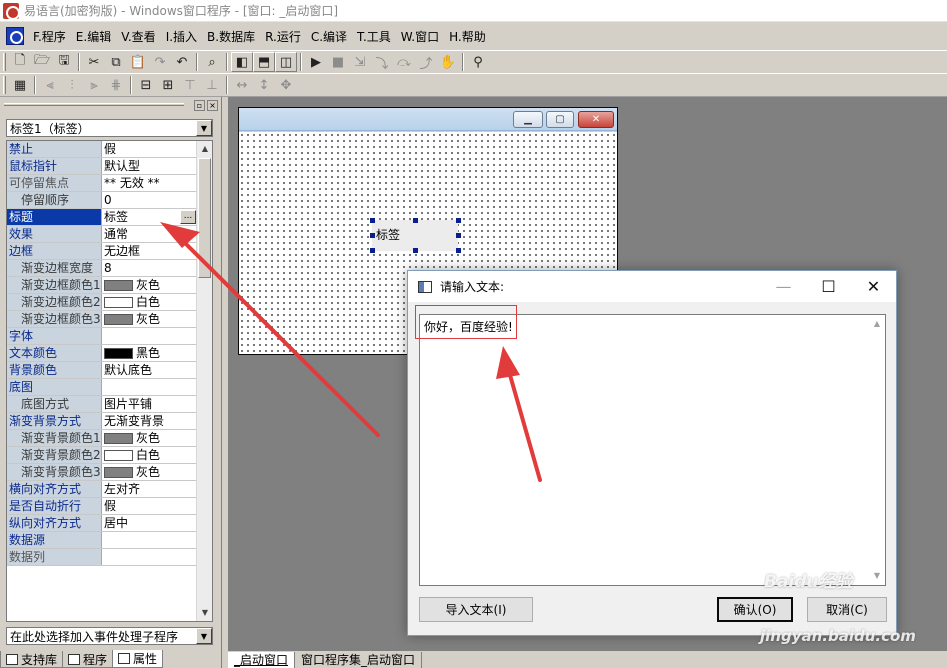 The image size is (947, 668). Describe the element at coordinates (149, 523) in the screenshot. I see `prop-value: 居中` at that location.